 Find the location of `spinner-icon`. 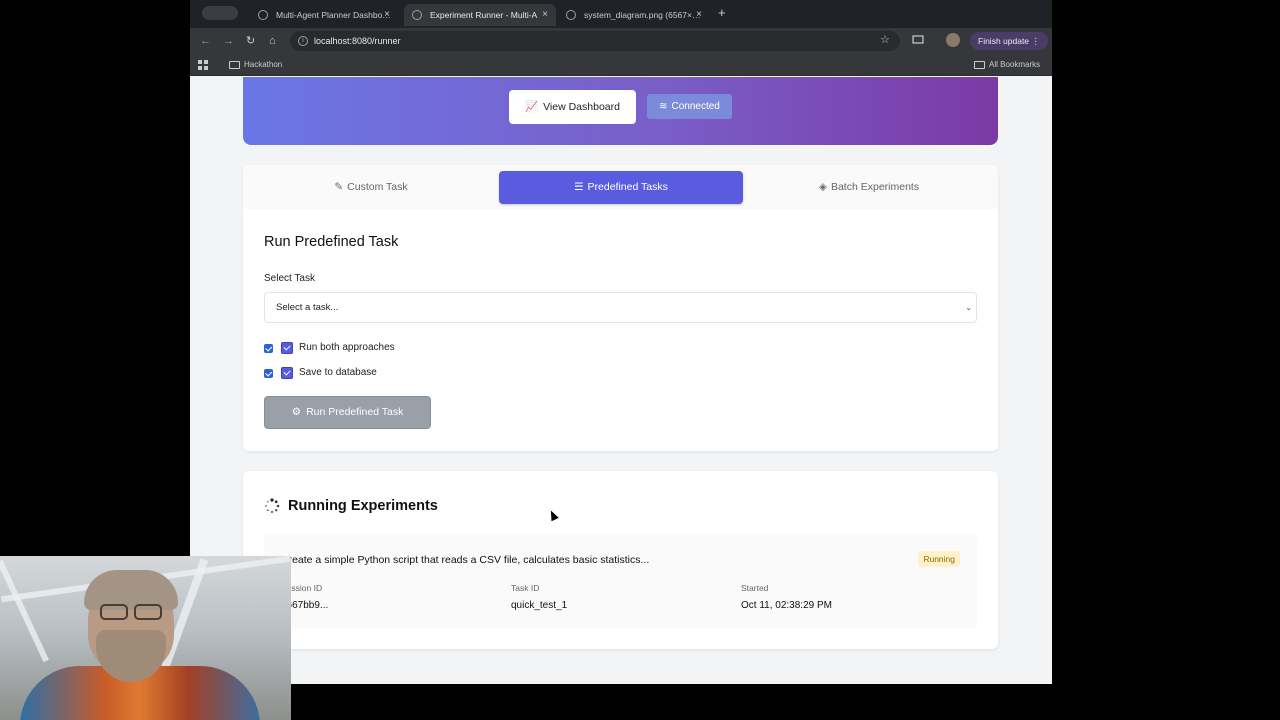

spinner-icon is located at coordinates (272, 506).